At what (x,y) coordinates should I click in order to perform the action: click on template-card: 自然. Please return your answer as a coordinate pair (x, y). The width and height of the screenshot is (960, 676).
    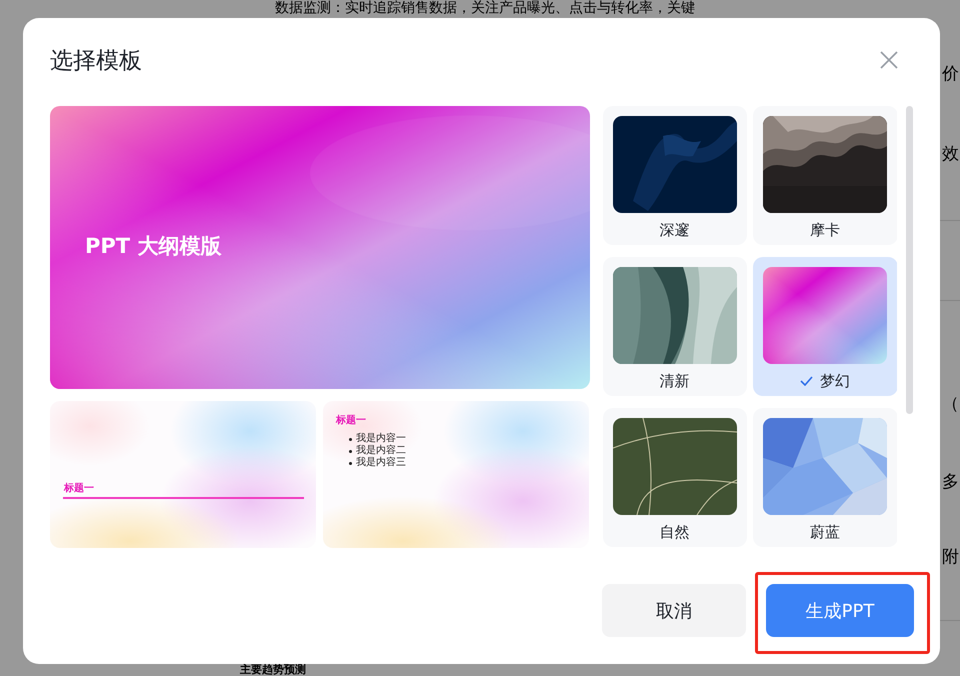
    Looking at the image, I should click on (675, 477).